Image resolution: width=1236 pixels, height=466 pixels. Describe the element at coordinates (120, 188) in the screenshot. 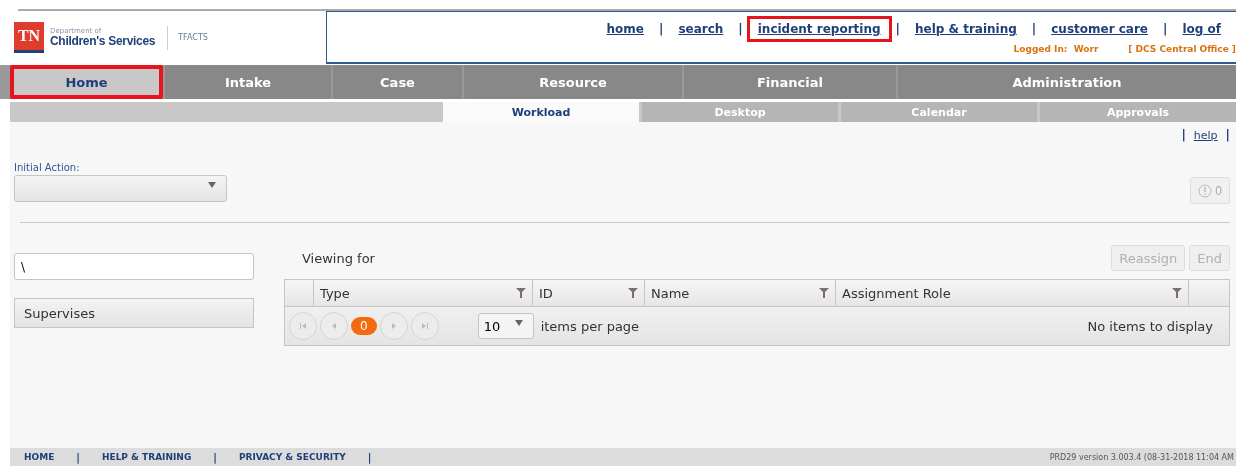

I see `initial-action-dropdown` at that location.